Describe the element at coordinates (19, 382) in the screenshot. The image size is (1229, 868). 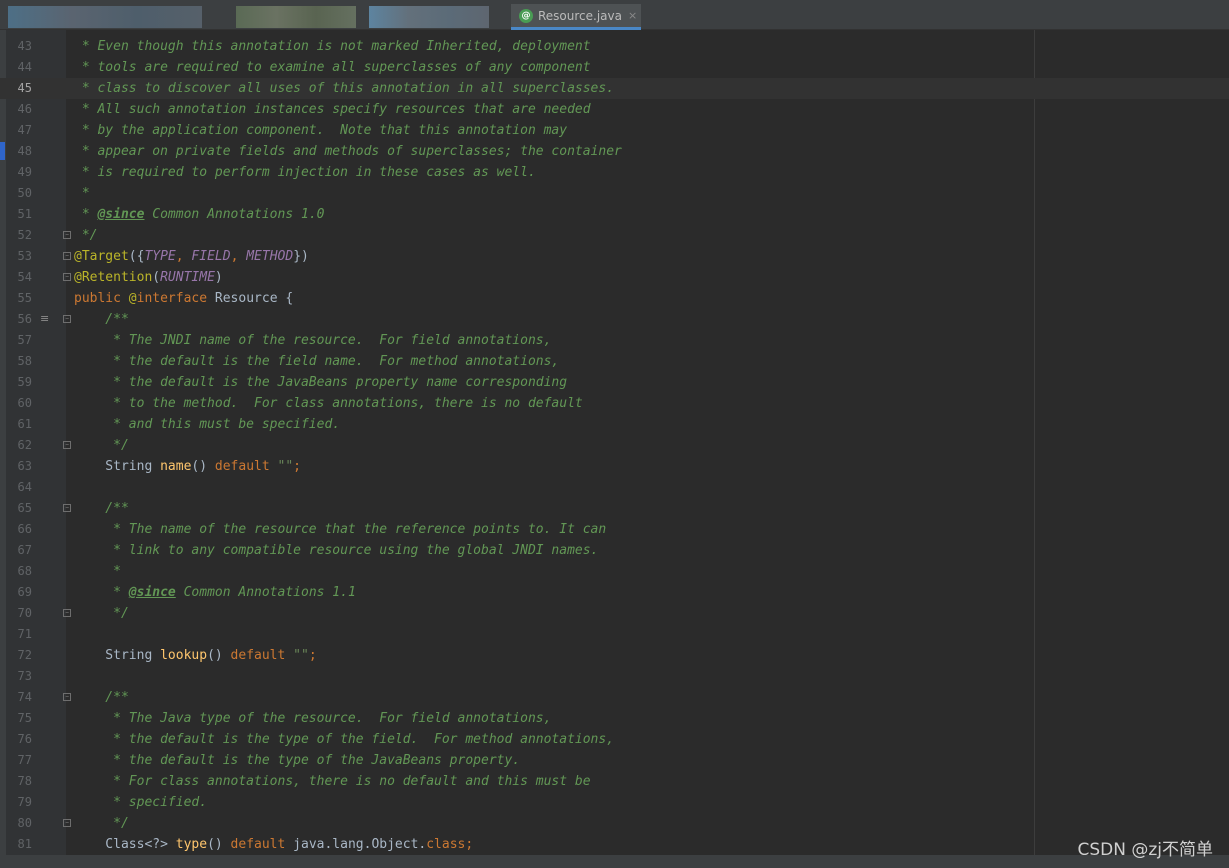
I see `line-number: 59` at that location.